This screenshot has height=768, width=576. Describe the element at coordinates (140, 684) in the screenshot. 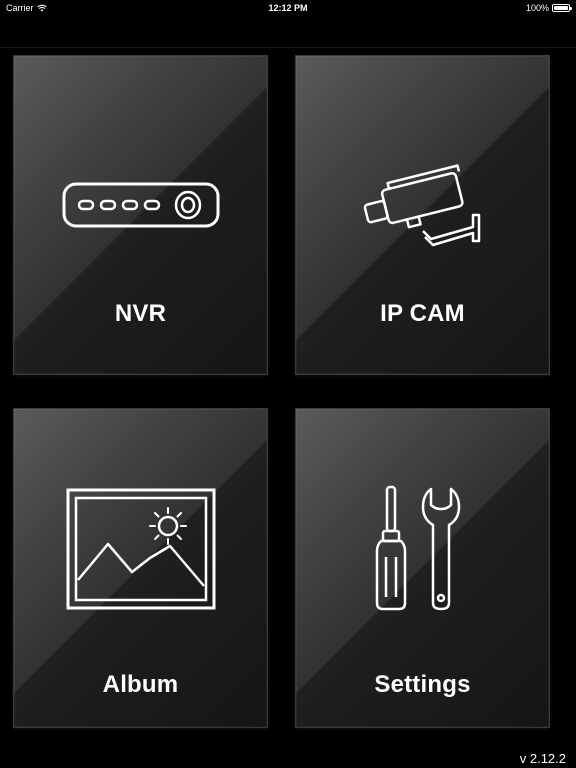

I see `tile-label-album: Album` at that location.